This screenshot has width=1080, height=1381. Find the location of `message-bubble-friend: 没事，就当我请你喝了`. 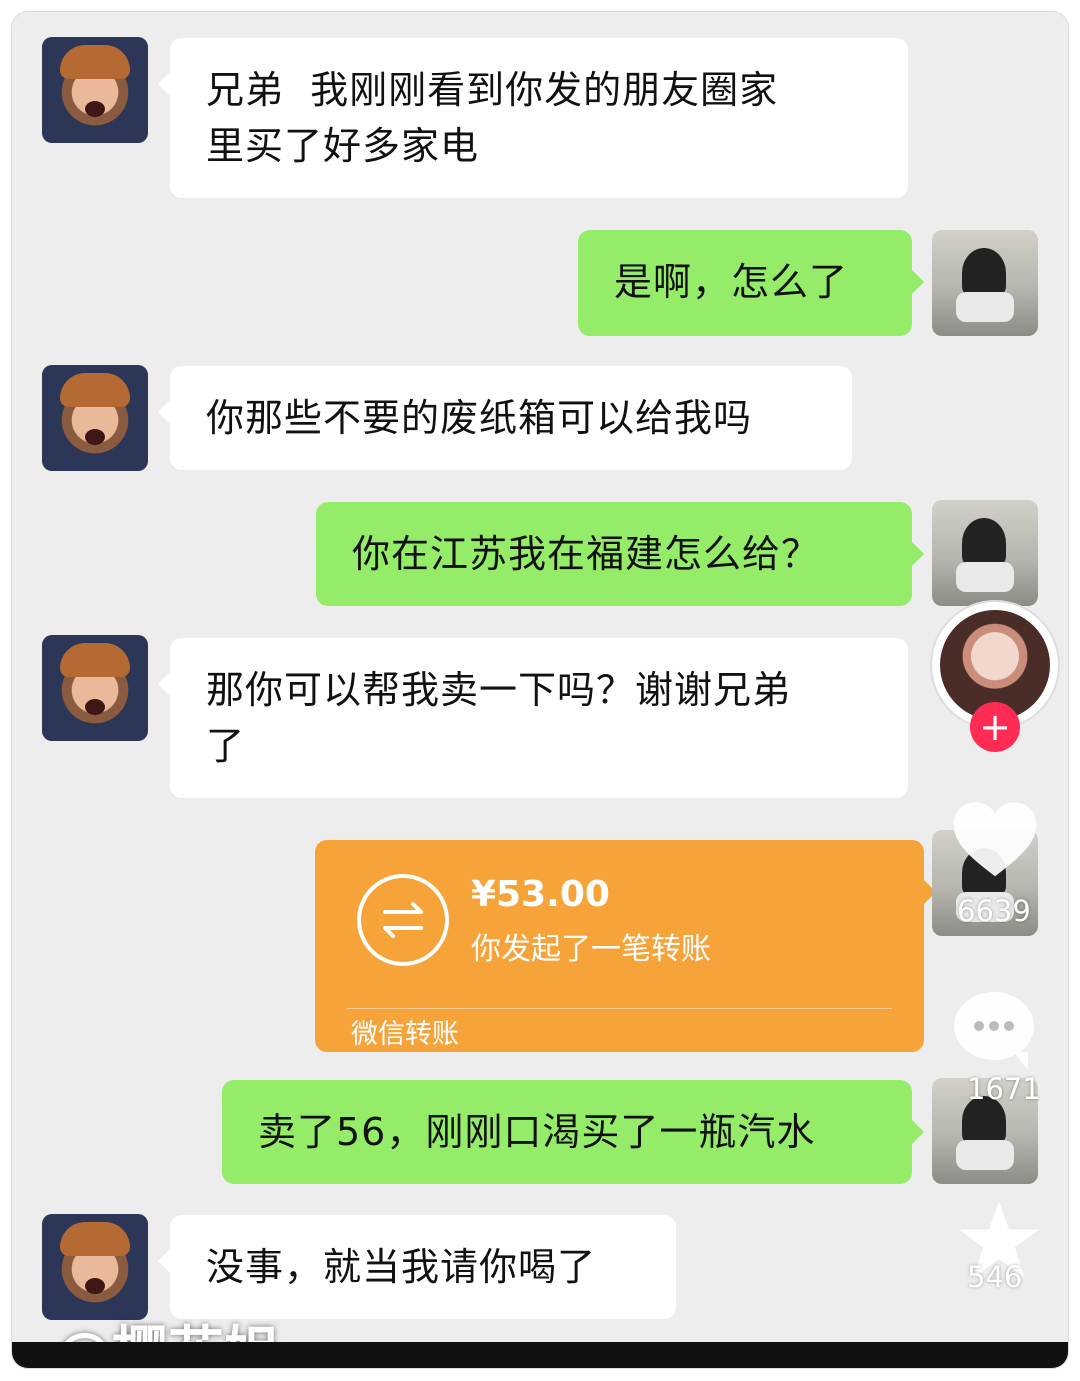

message-bubble-friend: 没事，就当我请你喝了 is located at coordinates (417, 1267).